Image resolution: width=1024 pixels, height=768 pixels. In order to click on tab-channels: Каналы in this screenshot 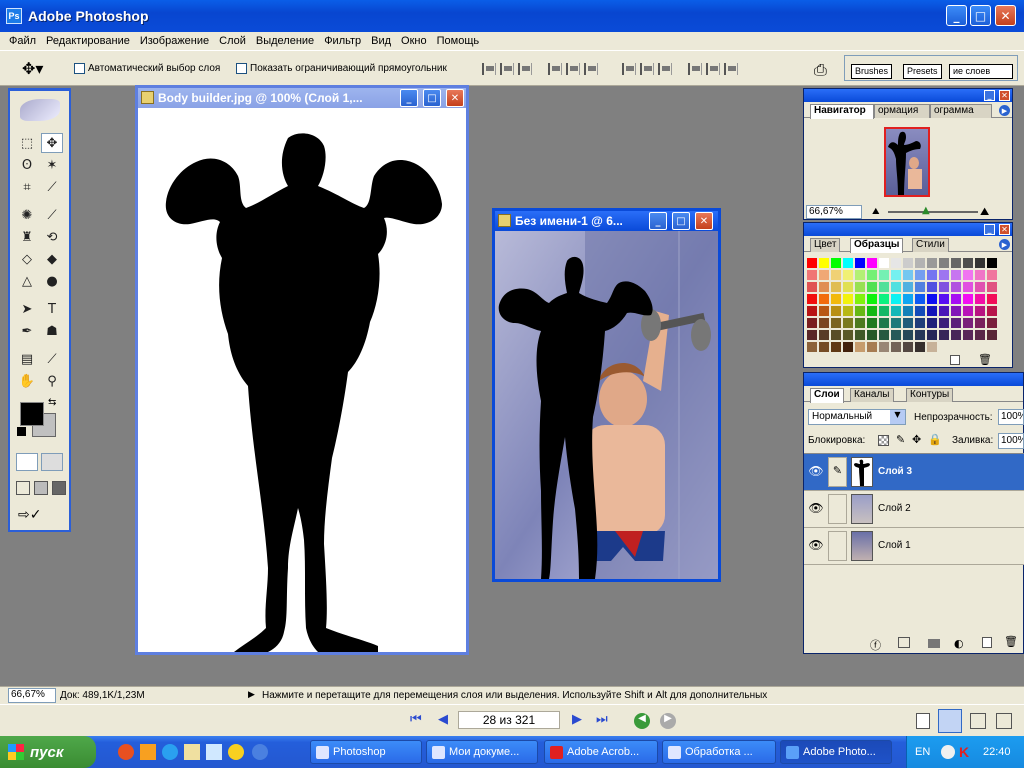, I will do `click(872, 395)`.